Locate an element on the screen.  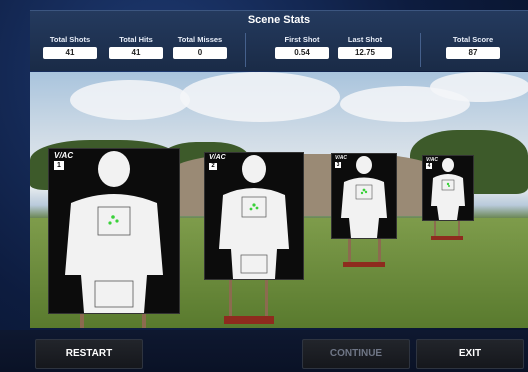
continue-button: CONTINUE is located at coordinates (356, 354).